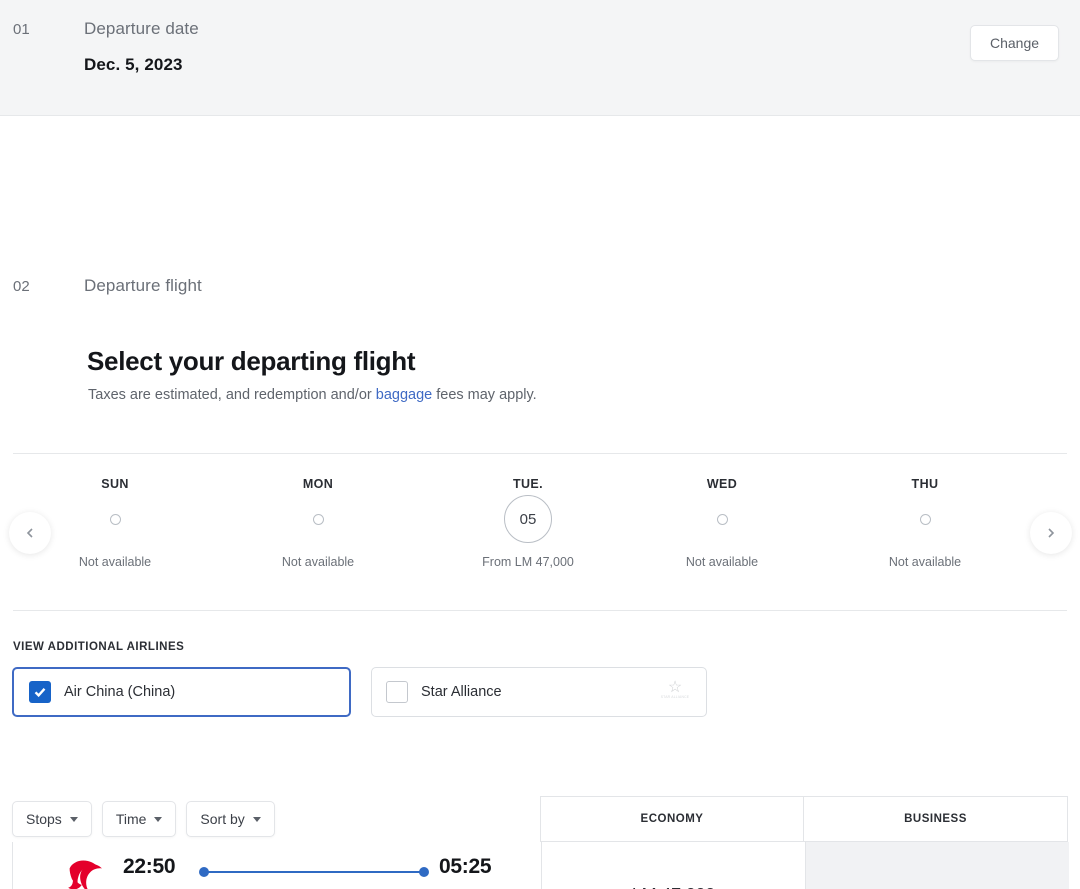 The width and height of the screenshot is (1080, 889). Describe the element at coordinates (424, 872) in the screenshot. I see `timeline-destination-dot` at that location.